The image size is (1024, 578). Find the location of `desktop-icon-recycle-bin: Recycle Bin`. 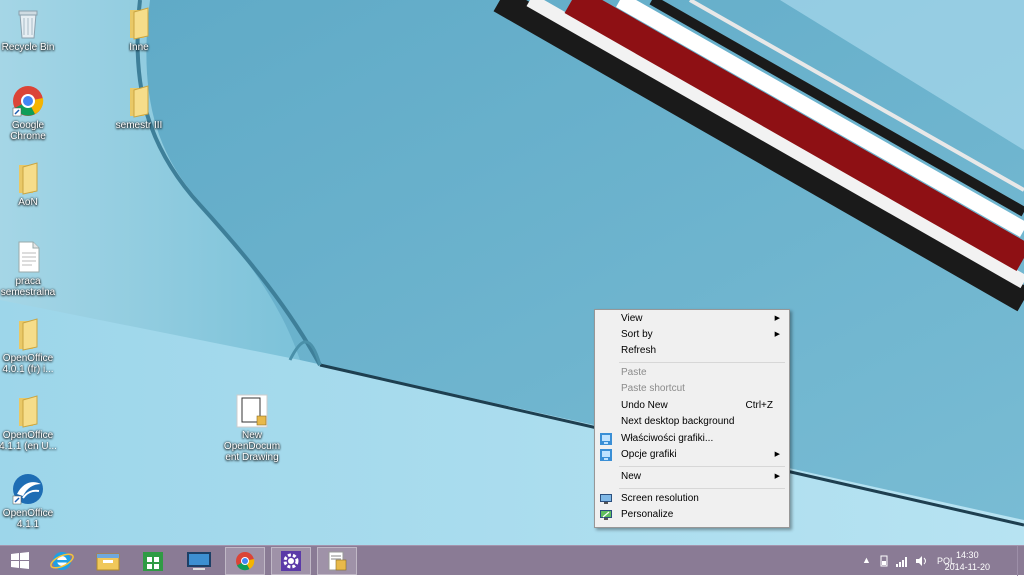

desktop-icon-recycle-bin: Recycle Bin is located at coordinates (29, 29).